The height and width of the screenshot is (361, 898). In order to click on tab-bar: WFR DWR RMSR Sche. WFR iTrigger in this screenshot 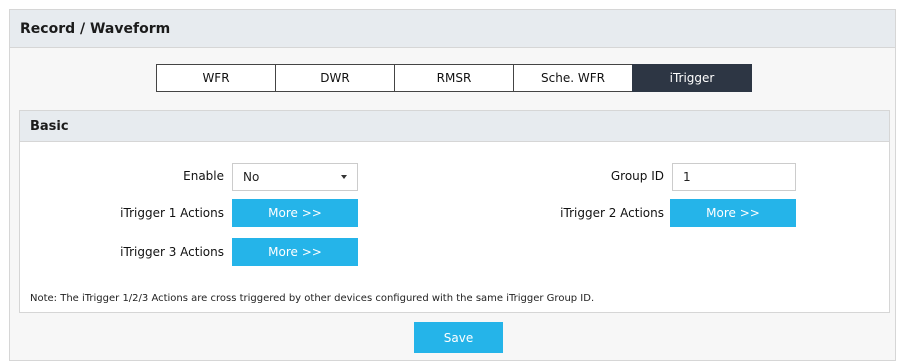, I will do `click(454, 78)`.